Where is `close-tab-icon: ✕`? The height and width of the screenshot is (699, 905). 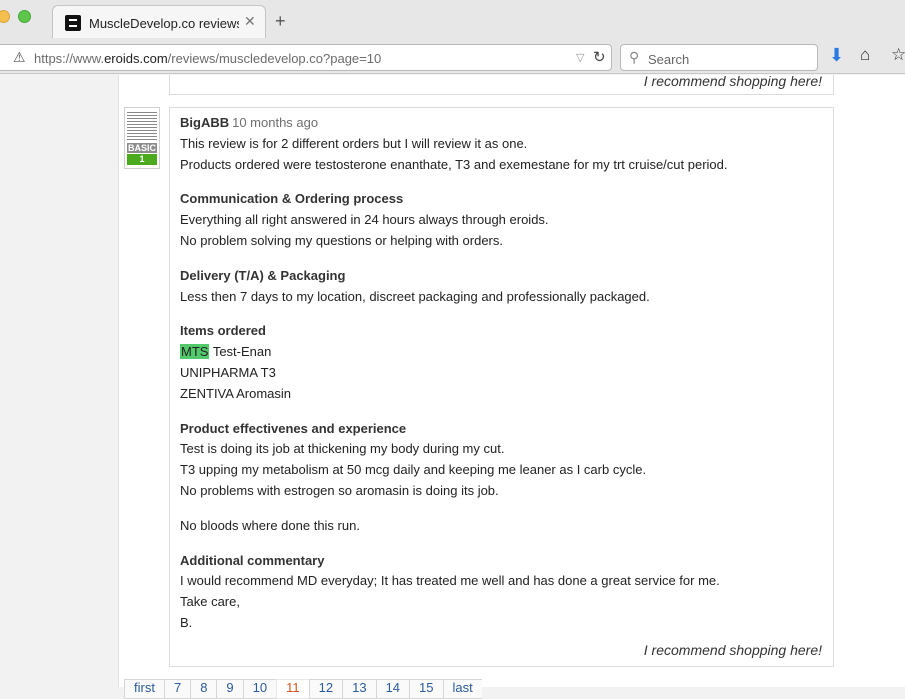 close-tab-icon: ✕ is located at coordinates (250, 21).